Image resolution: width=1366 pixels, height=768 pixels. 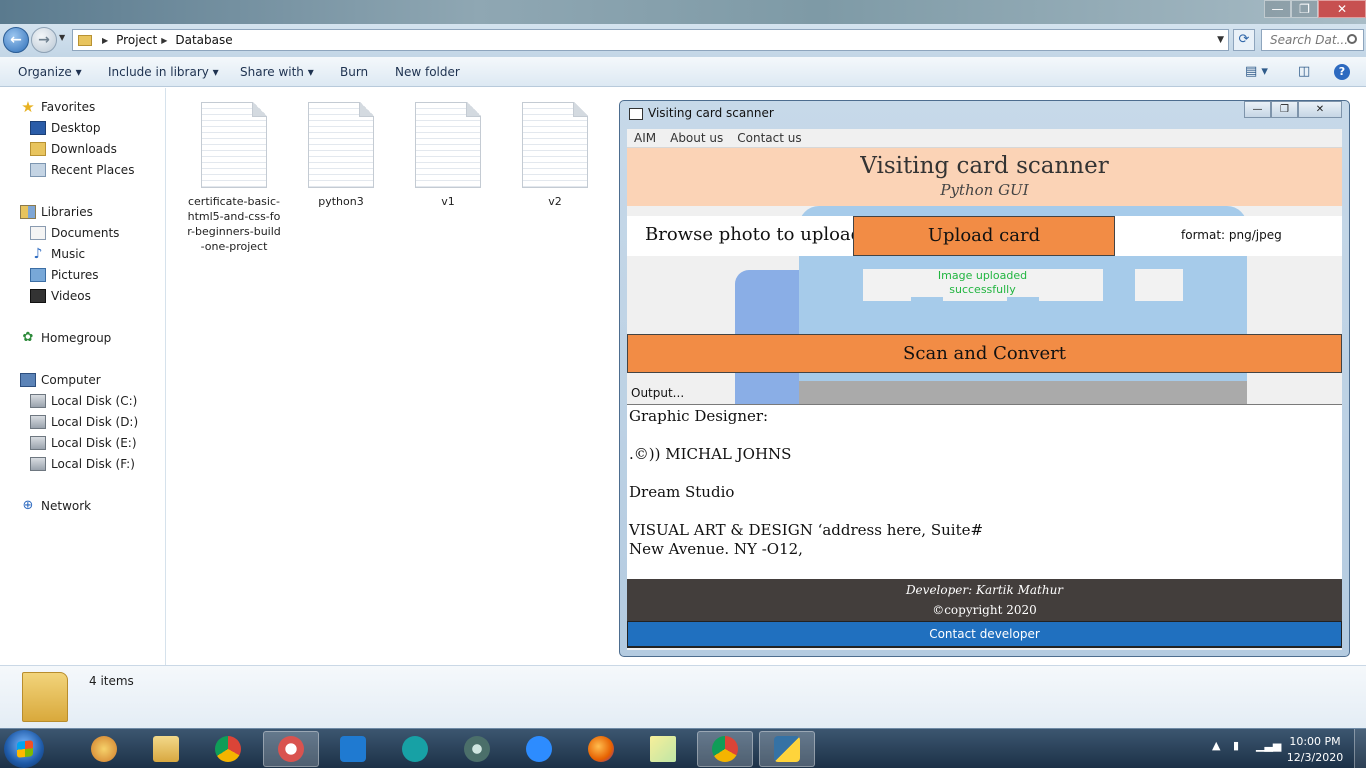 What do you see at coordinates (93, 170) in the screenshot?
I see `nav-label: Recent Places` at bounding box center [93, 170].